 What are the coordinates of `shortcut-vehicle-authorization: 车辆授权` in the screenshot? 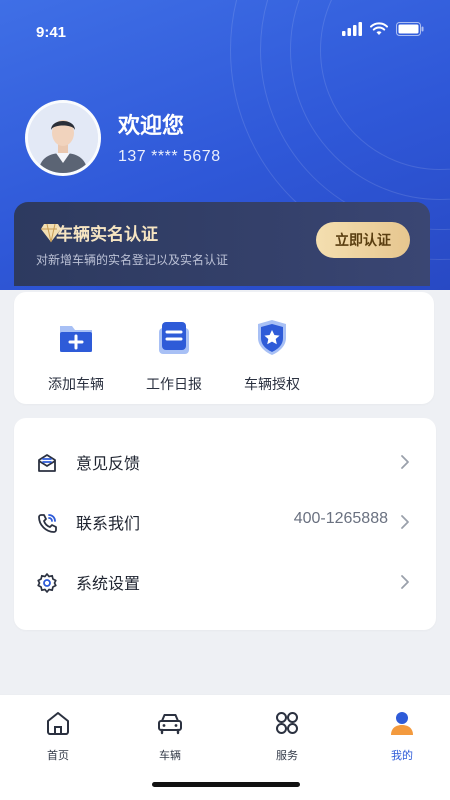 It's located at (272, 356).